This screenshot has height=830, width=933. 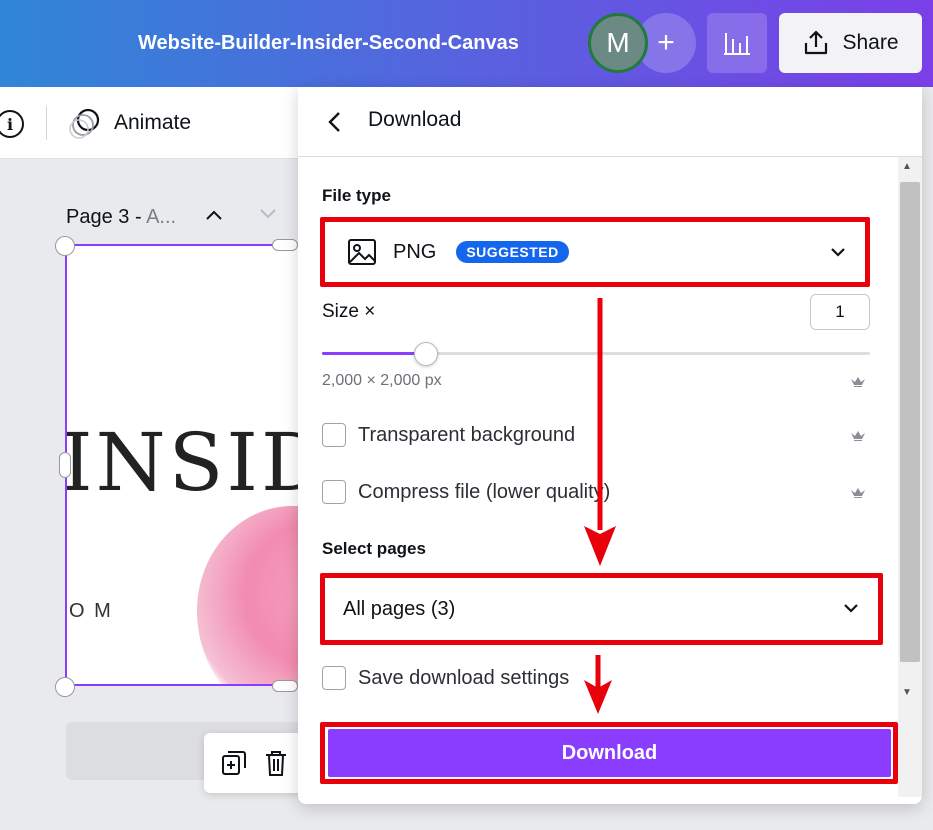 I want to click on download-panel-header: Download, so click(x=610, y=122).